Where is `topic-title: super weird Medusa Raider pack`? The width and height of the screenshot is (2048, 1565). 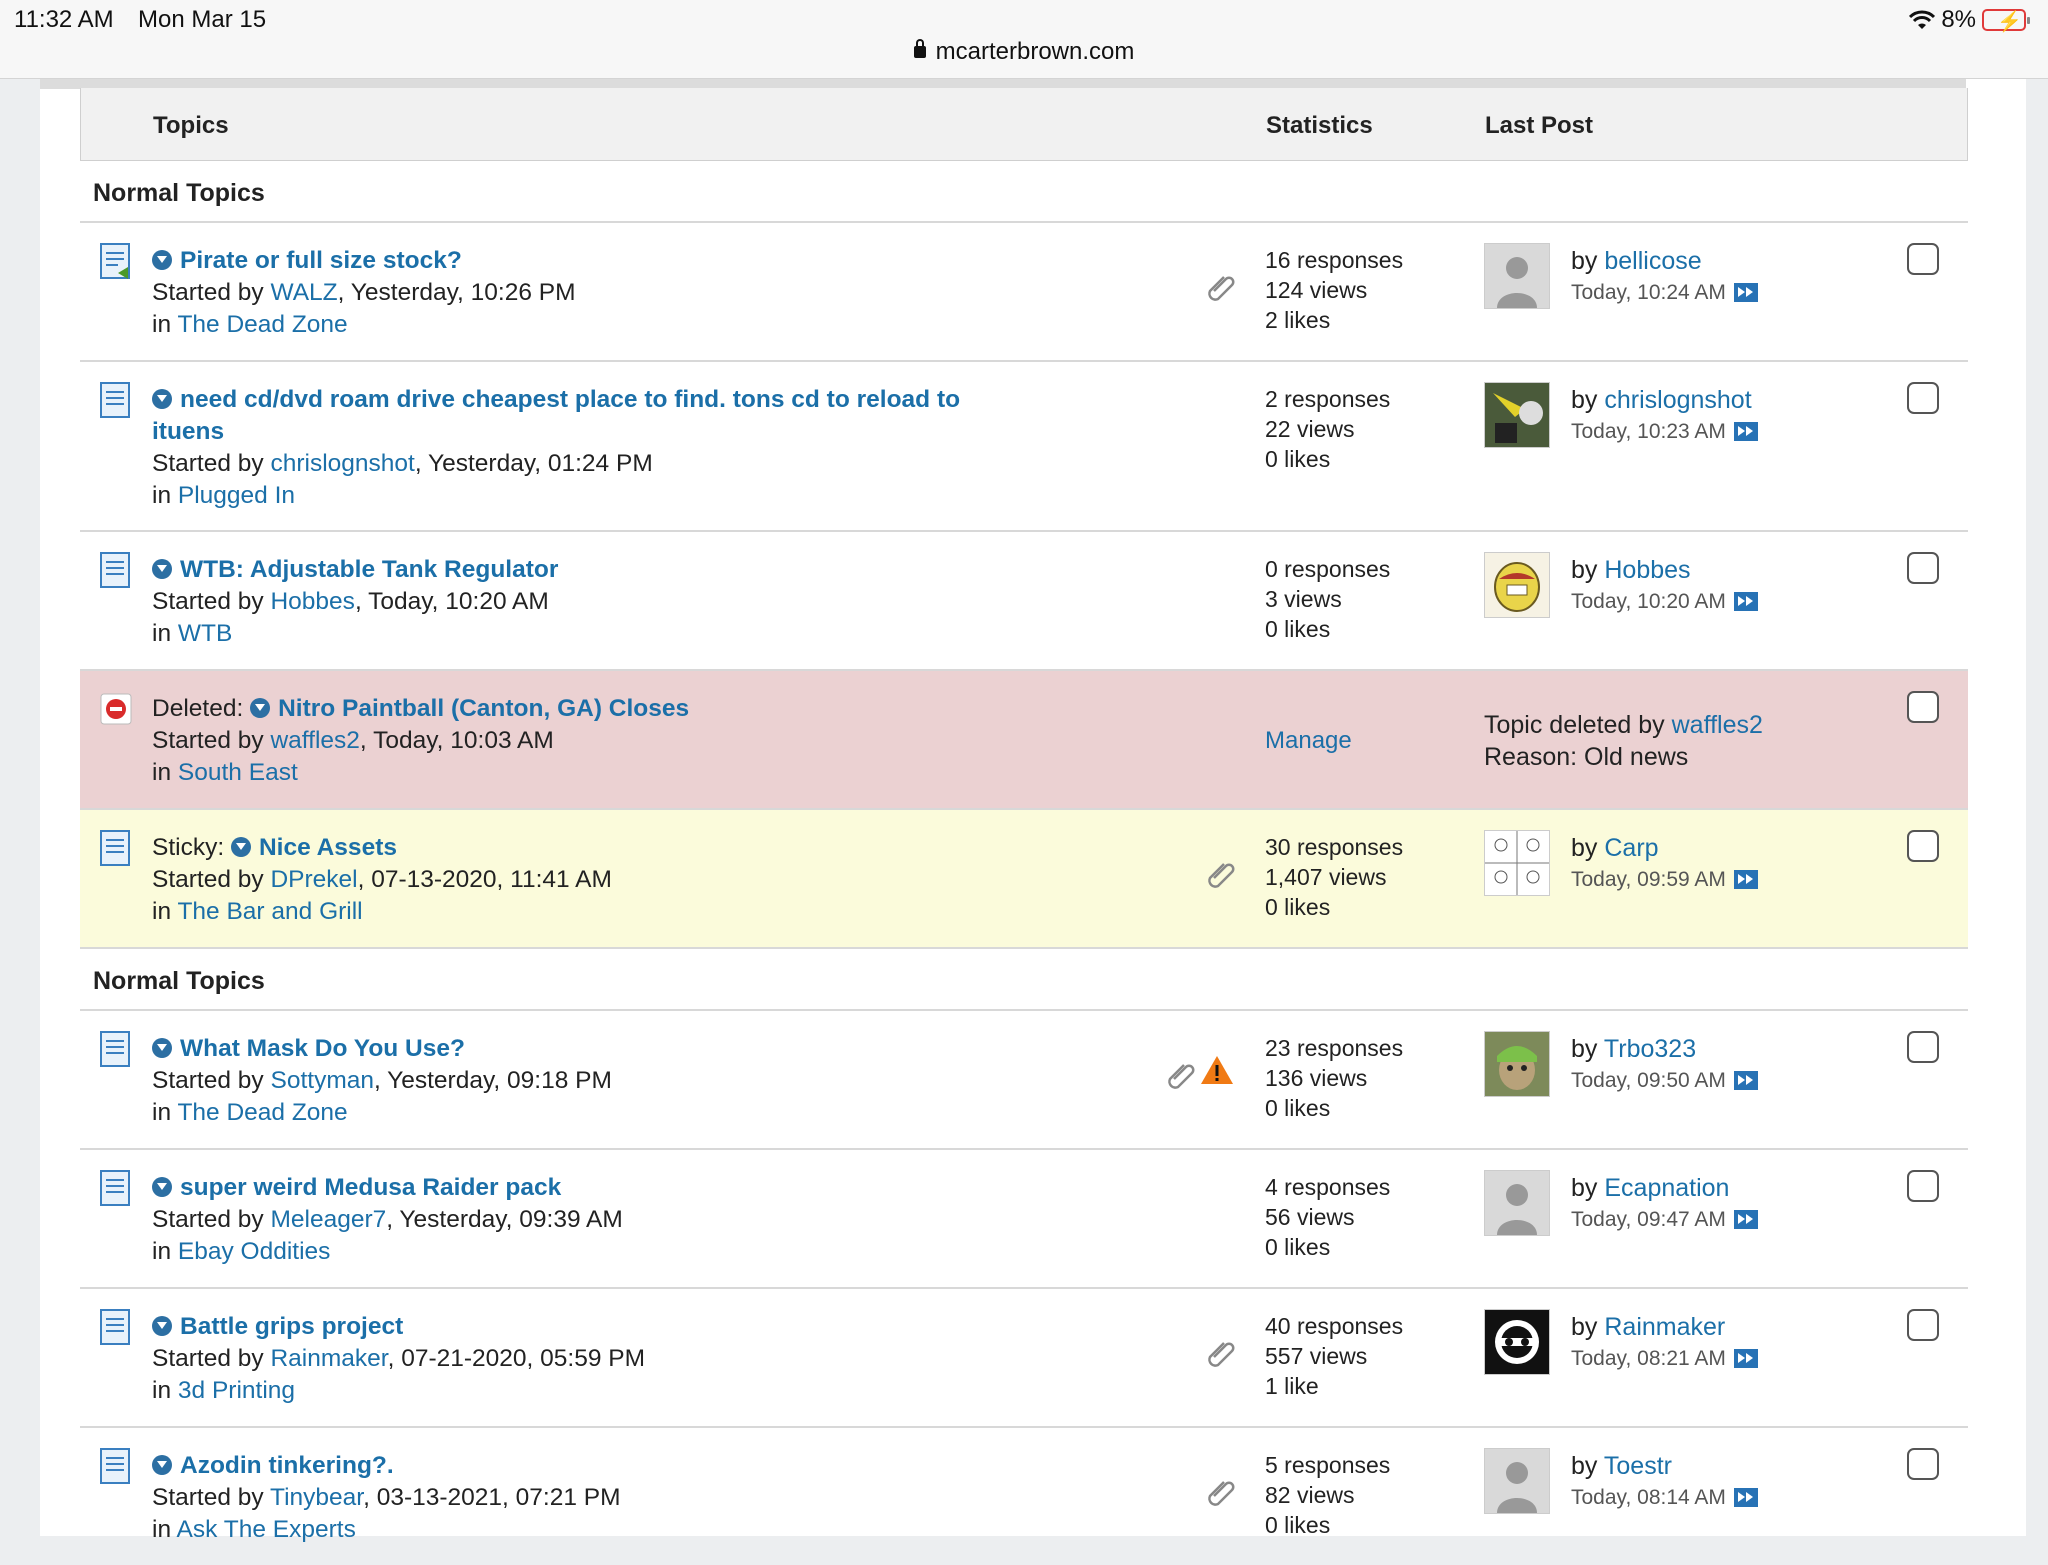
topic-title: super weird Medusa Raider pack is located at coordinates (370, 1187).